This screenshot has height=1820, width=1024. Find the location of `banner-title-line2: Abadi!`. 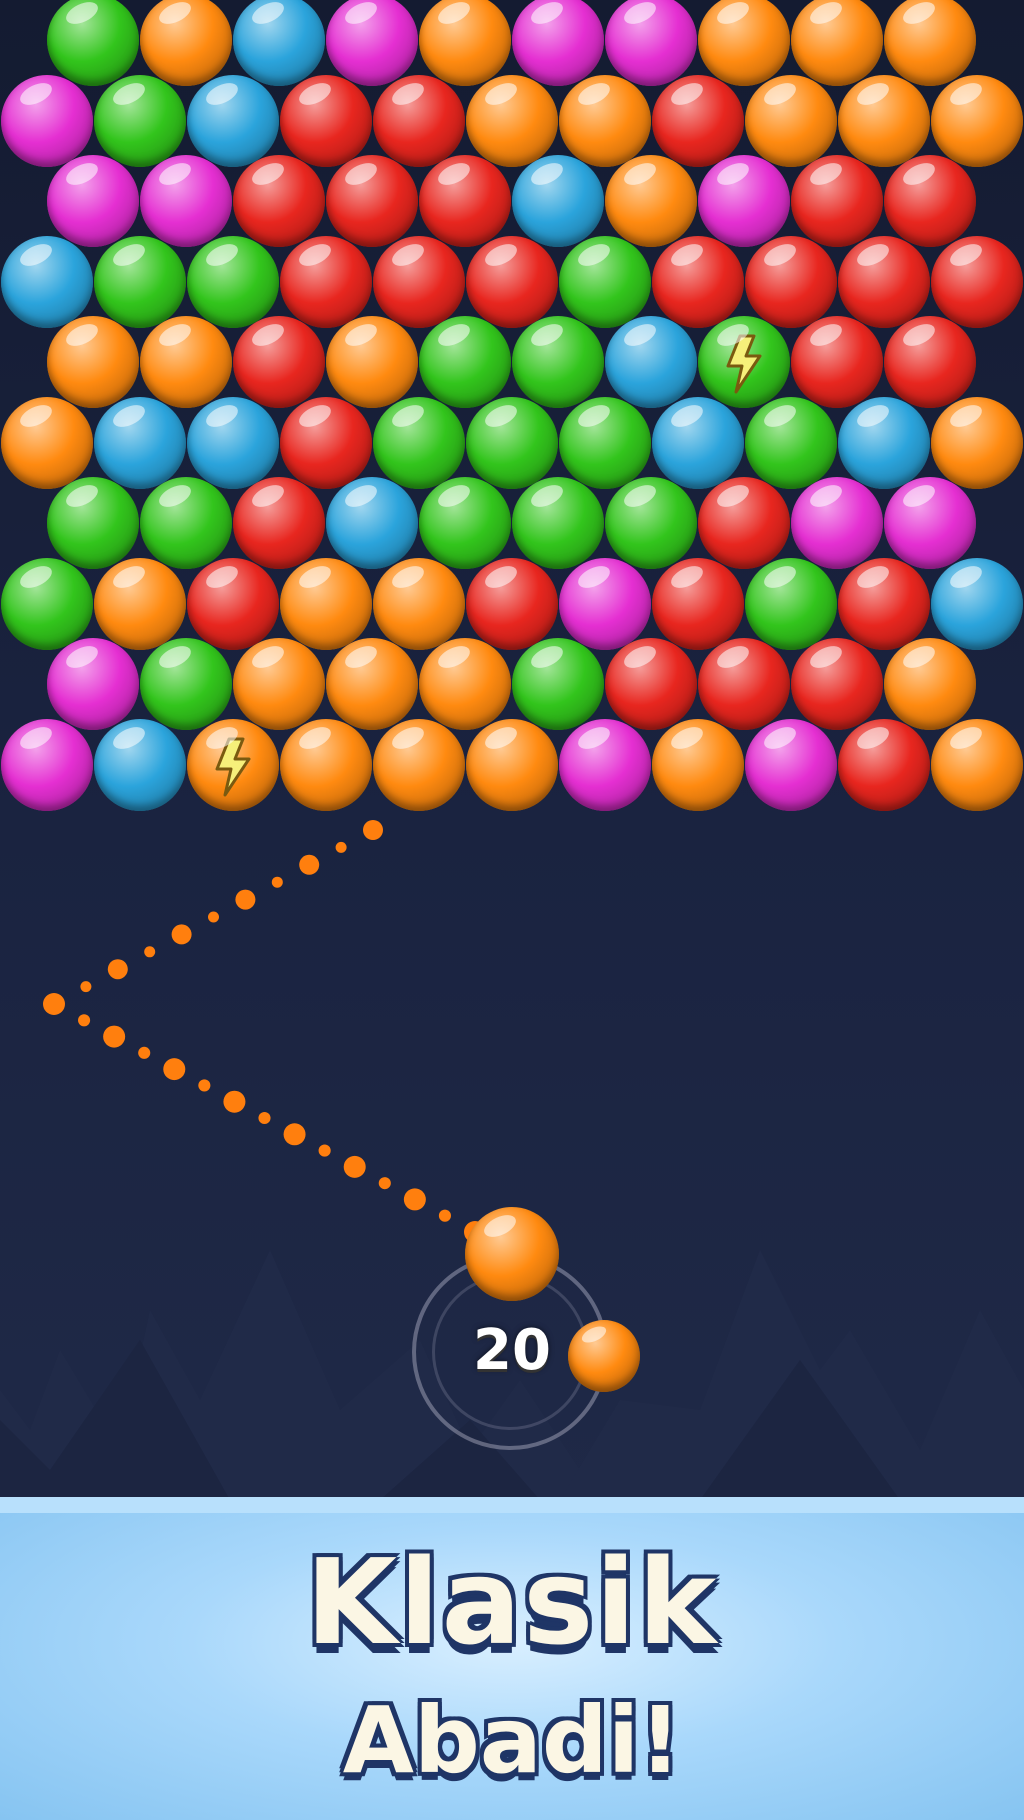

banner-title-line2: Abadi! is located at coordinates (512, 1740).